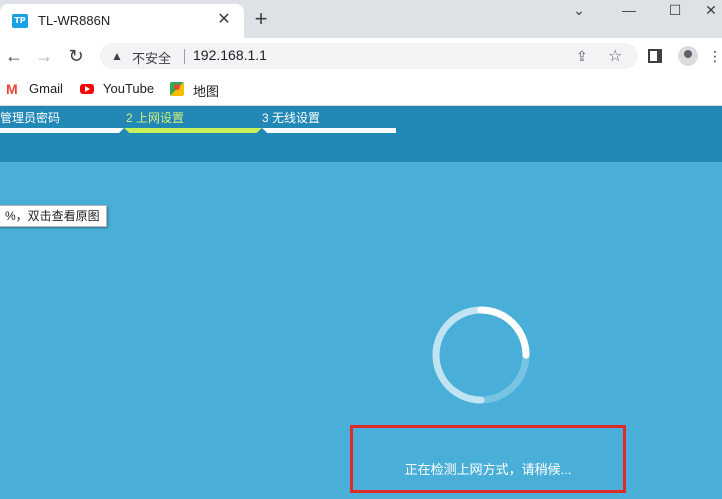 The width and height of the screenshot is (722, 499). What do you see at coordinates (615, 56) in the screenshot?
I see `star-icon: ☆` at bounding box center [615, 56].